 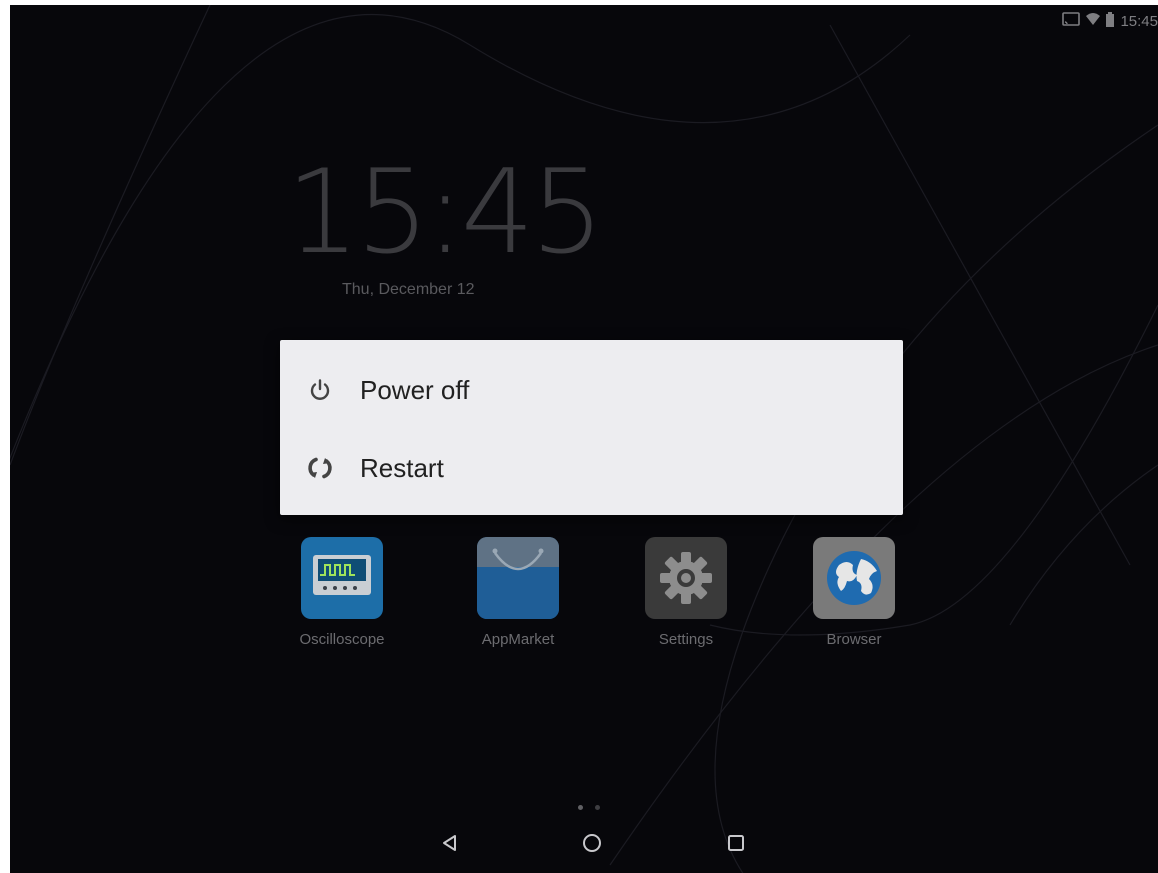 What do you see at coordinates (1071, 21) in the screenshot?
I see `cast-icon` at bounding box center [1071, 21].